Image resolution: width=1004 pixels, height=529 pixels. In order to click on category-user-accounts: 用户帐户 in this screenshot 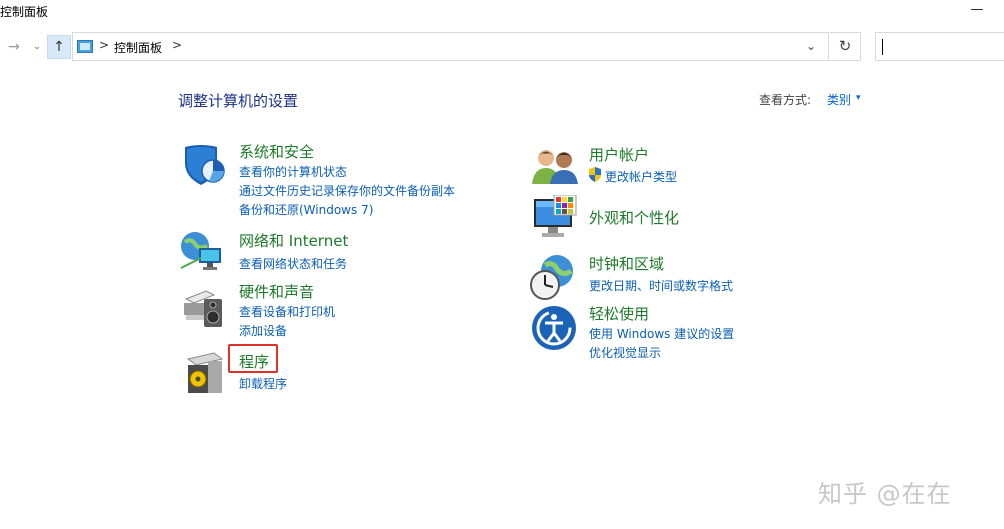, I will do `click(619, 154)`.